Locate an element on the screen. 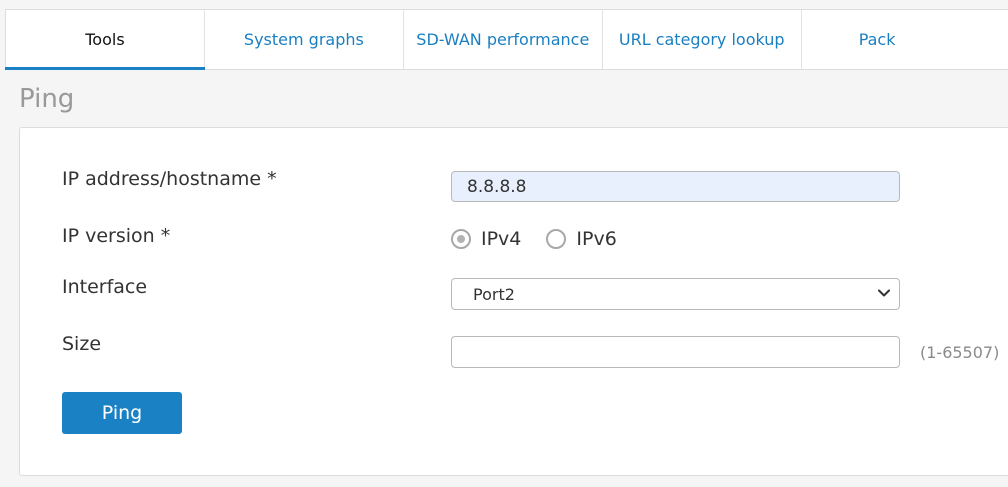 Image resolution: width=1008 pixels, height=487 pixels. size-input is located at coordinates (675, 352).